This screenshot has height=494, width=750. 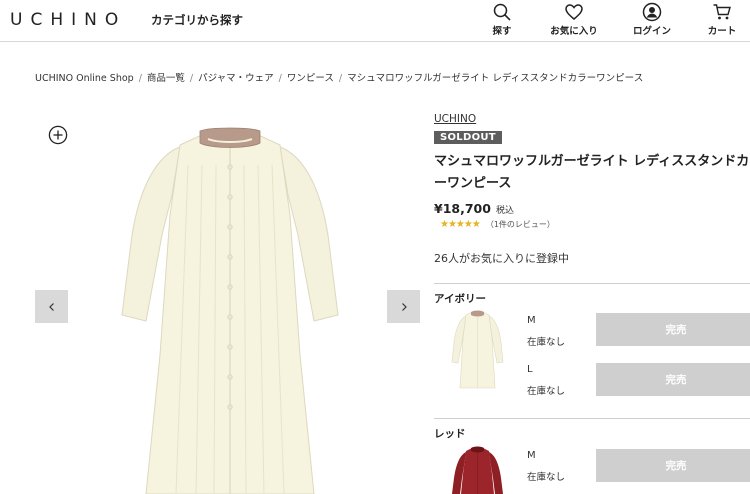 I want to click on chevron-left-icon, so click(x=51, y=306).